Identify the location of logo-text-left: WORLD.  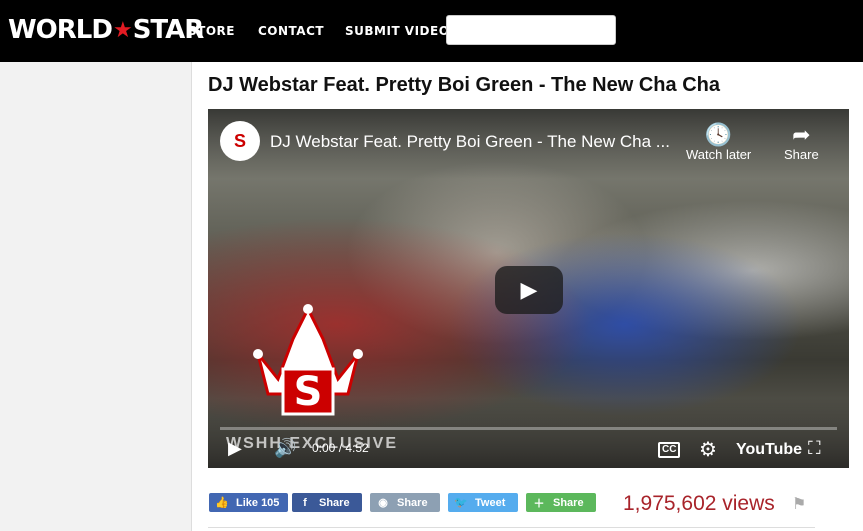
(60, 30).